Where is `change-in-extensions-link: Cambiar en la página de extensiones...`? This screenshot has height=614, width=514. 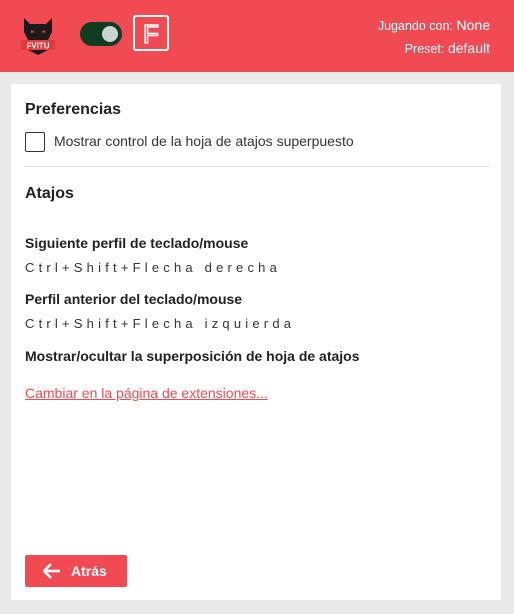 change-in-extensions-link: Cambiar en la página de extensiones... is located at coordinates (146, 393).